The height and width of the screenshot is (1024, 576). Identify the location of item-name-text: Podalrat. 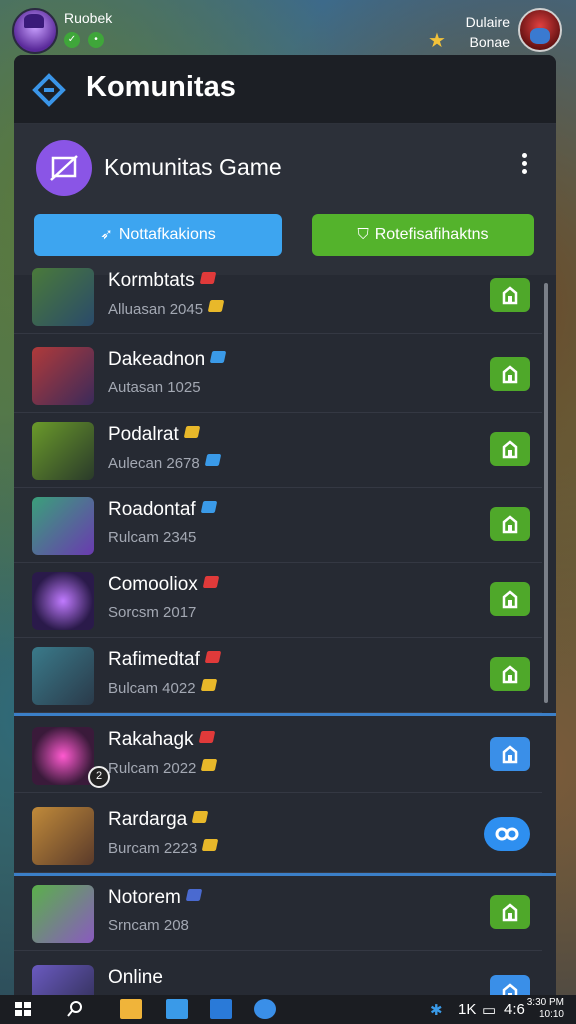
(143, 434).